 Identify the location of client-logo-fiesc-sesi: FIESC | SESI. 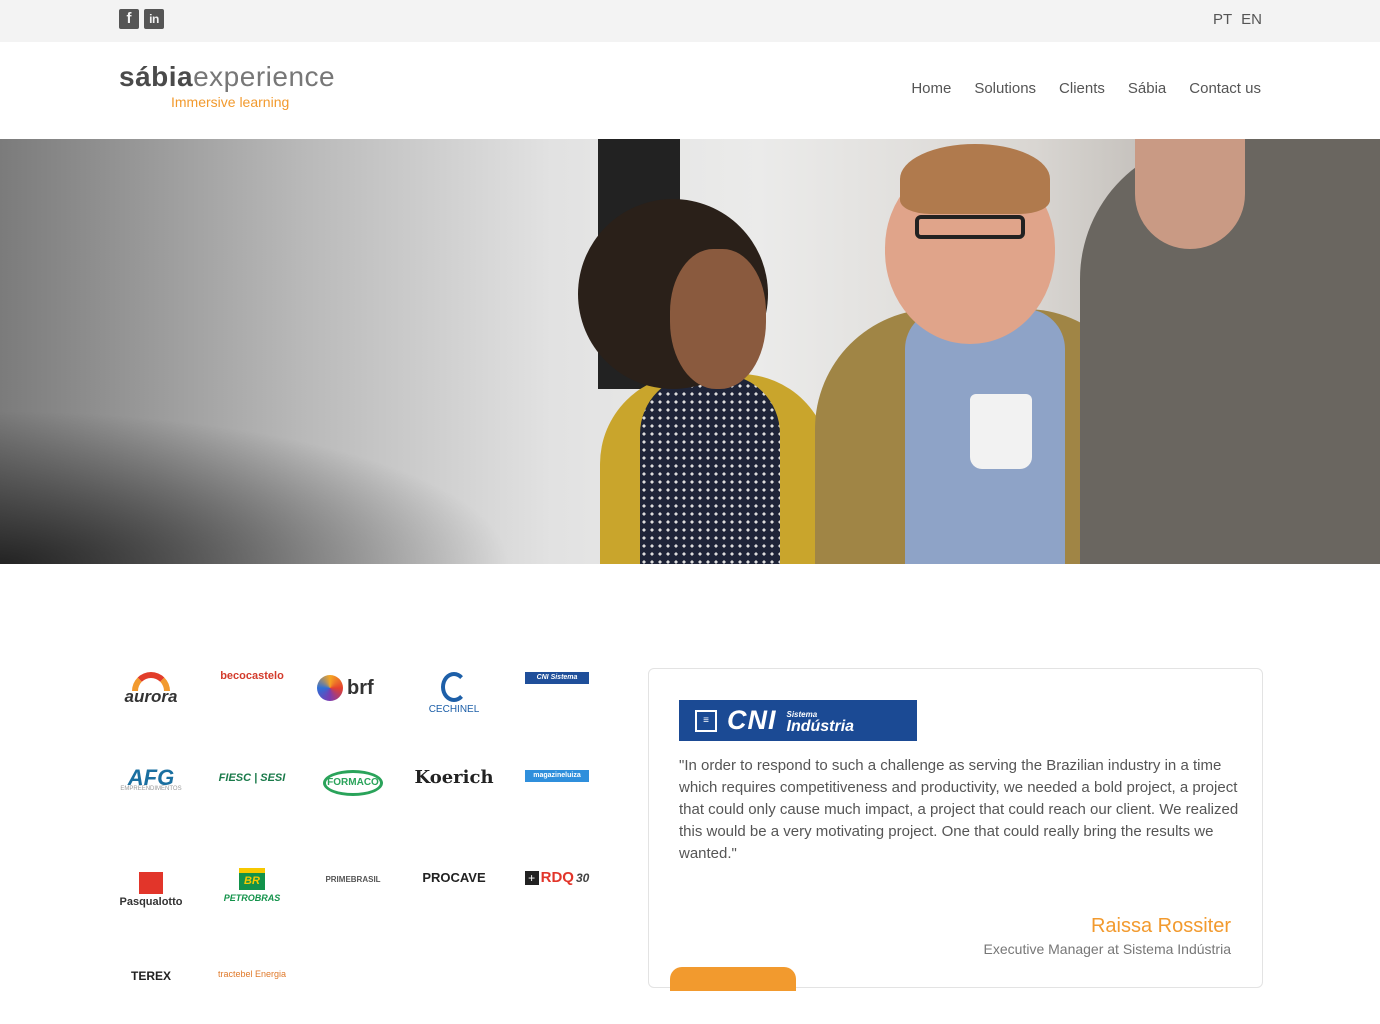
(252, 798).